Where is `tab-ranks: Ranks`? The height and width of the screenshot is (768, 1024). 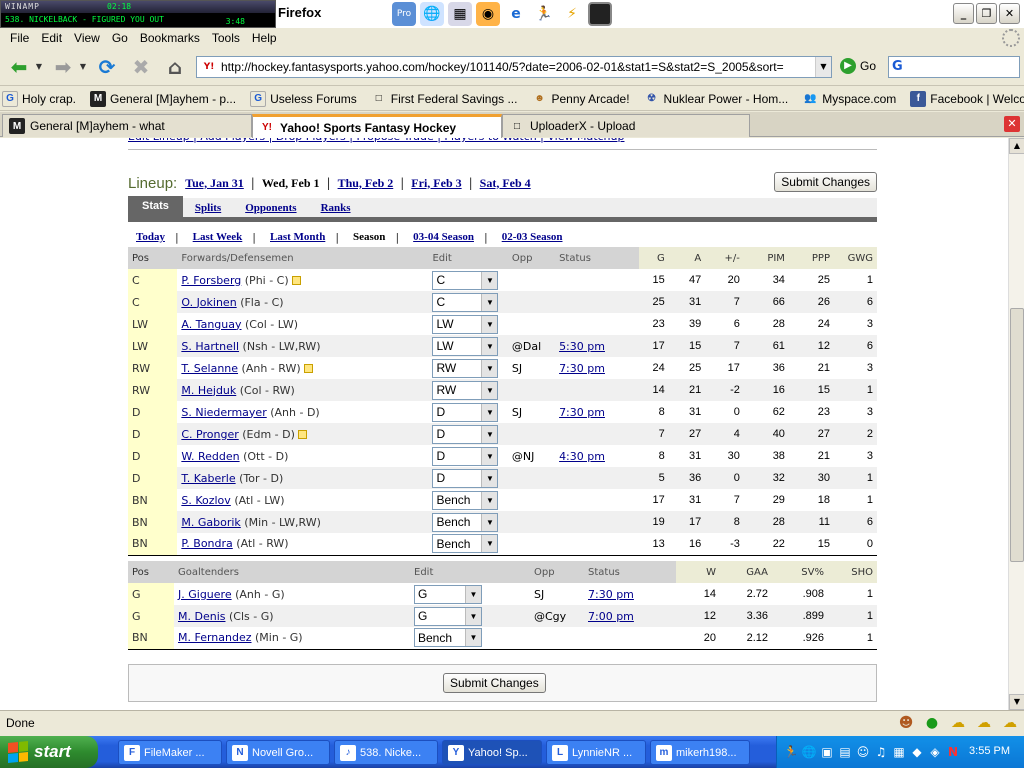
tab-ranks: Ranks is located at coordinates (336, 208).